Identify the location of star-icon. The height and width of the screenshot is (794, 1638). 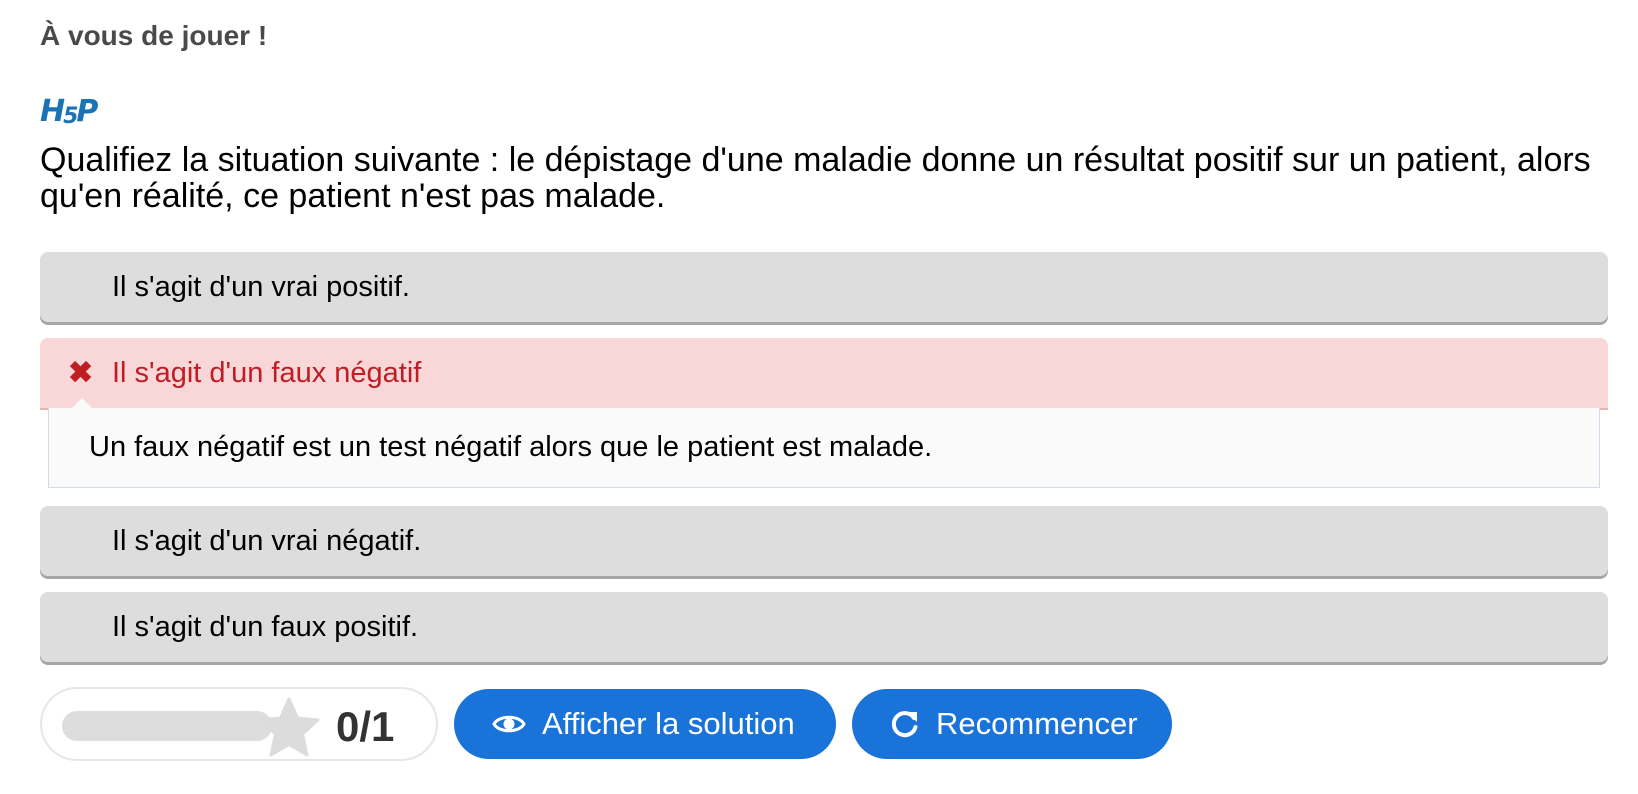
(289, 727).